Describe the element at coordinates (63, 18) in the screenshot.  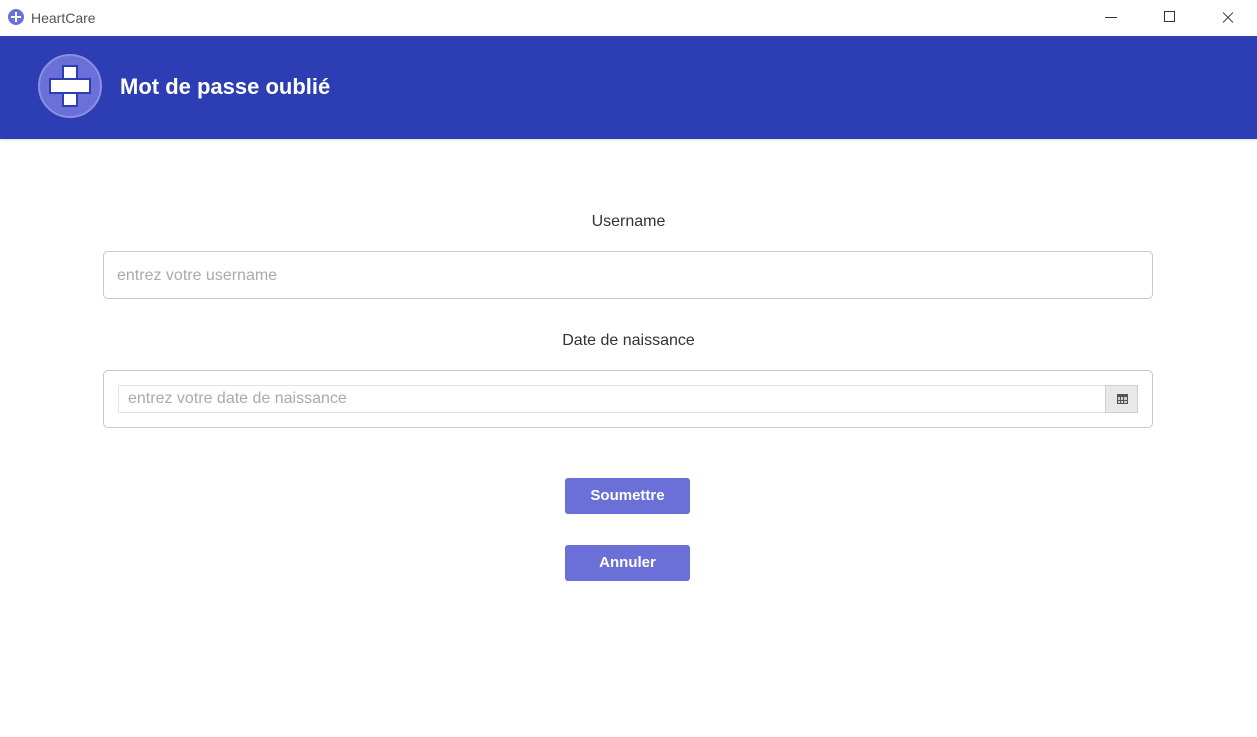
I see `app-title: HeartCare` at that location.